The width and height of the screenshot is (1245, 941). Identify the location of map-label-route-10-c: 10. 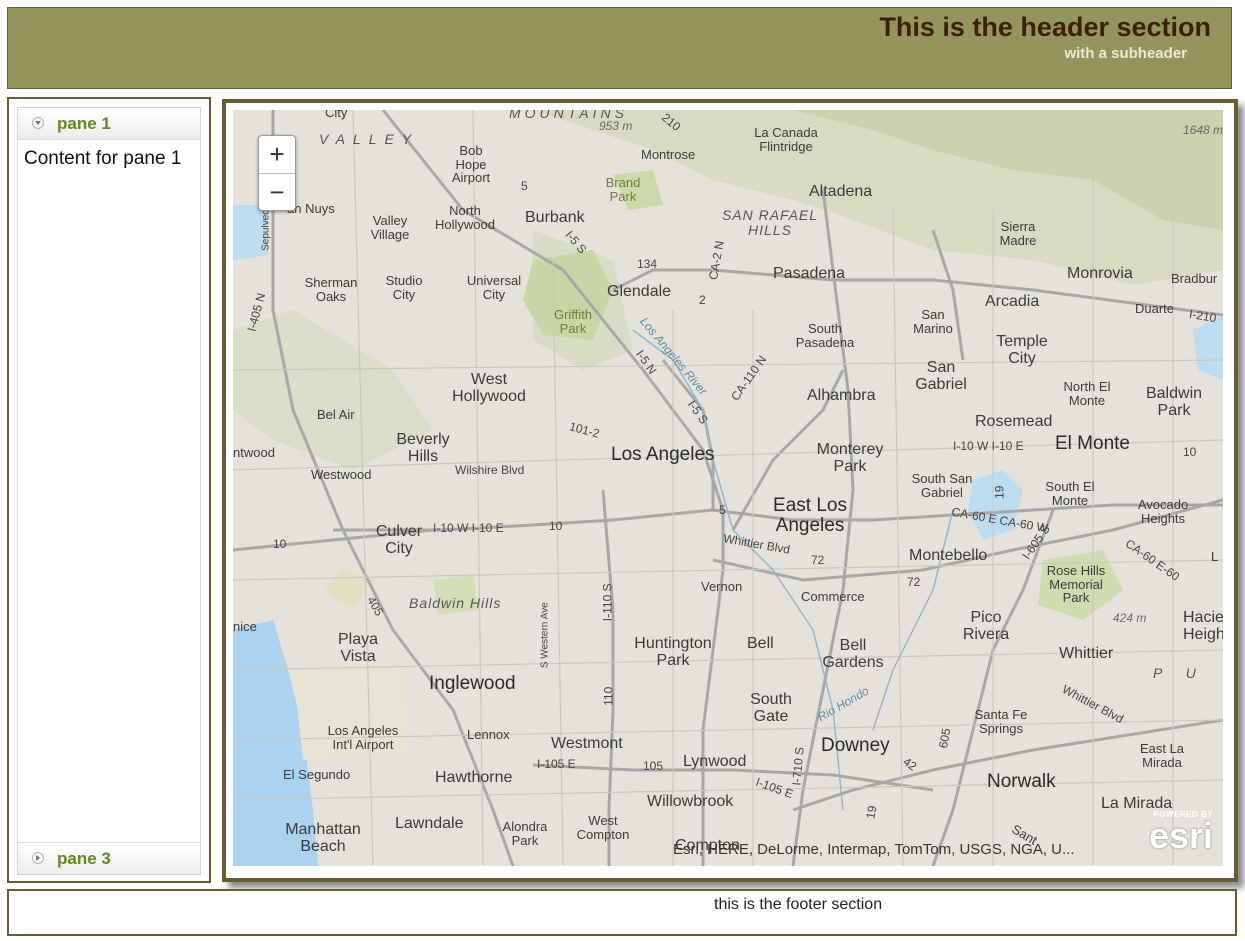
(1190, 452).